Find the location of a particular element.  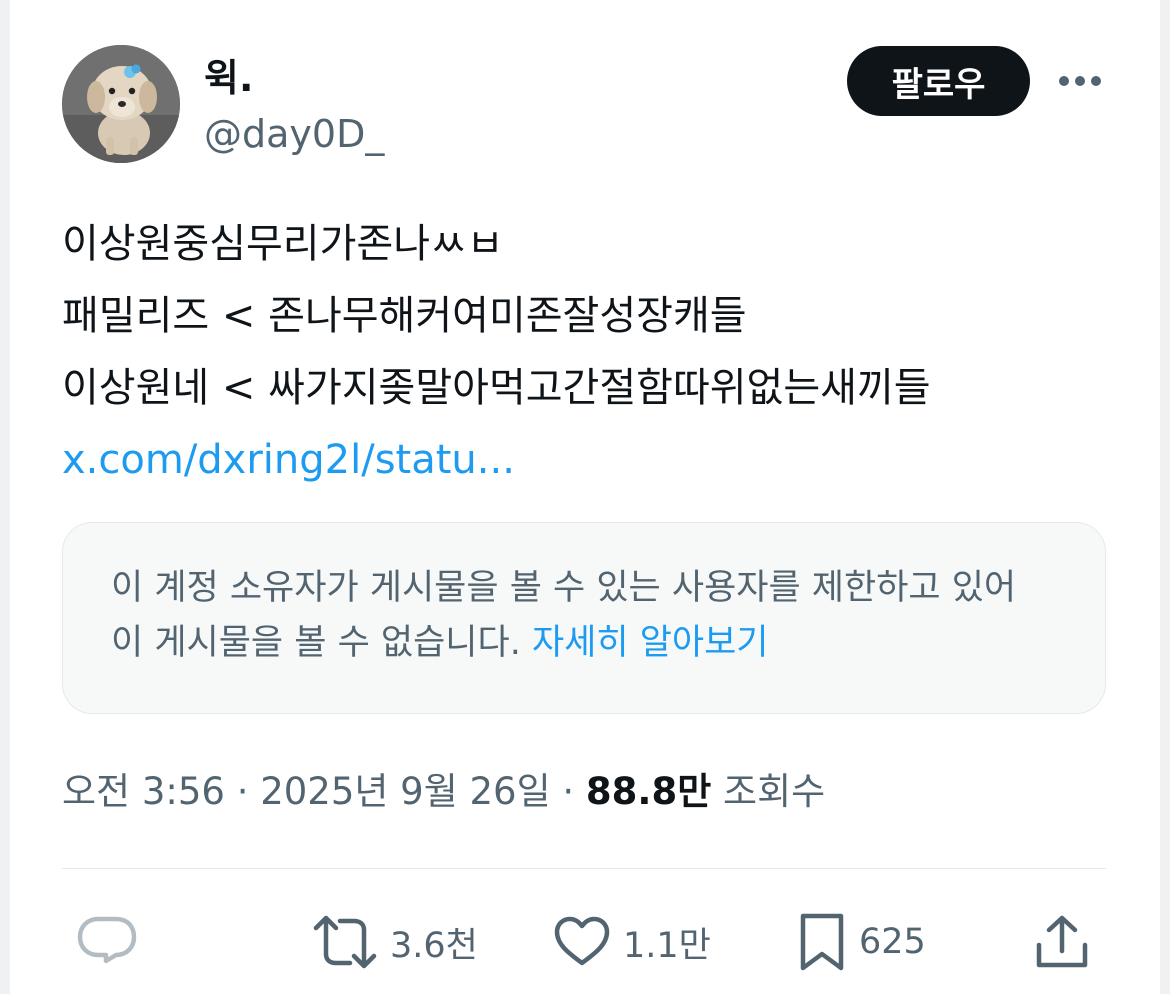

tweet-line: 이상원네 < 싸가지좆말아먹고간절함따위없는새끼들 is located at coordinates (496, 388).